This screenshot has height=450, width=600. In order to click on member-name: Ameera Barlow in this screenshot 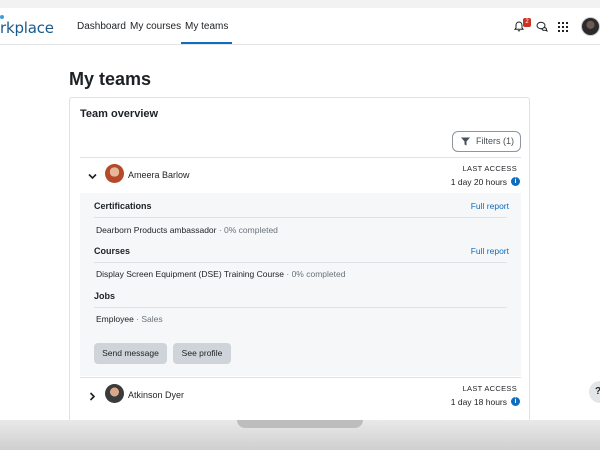, I will do `click(159, 175)`.